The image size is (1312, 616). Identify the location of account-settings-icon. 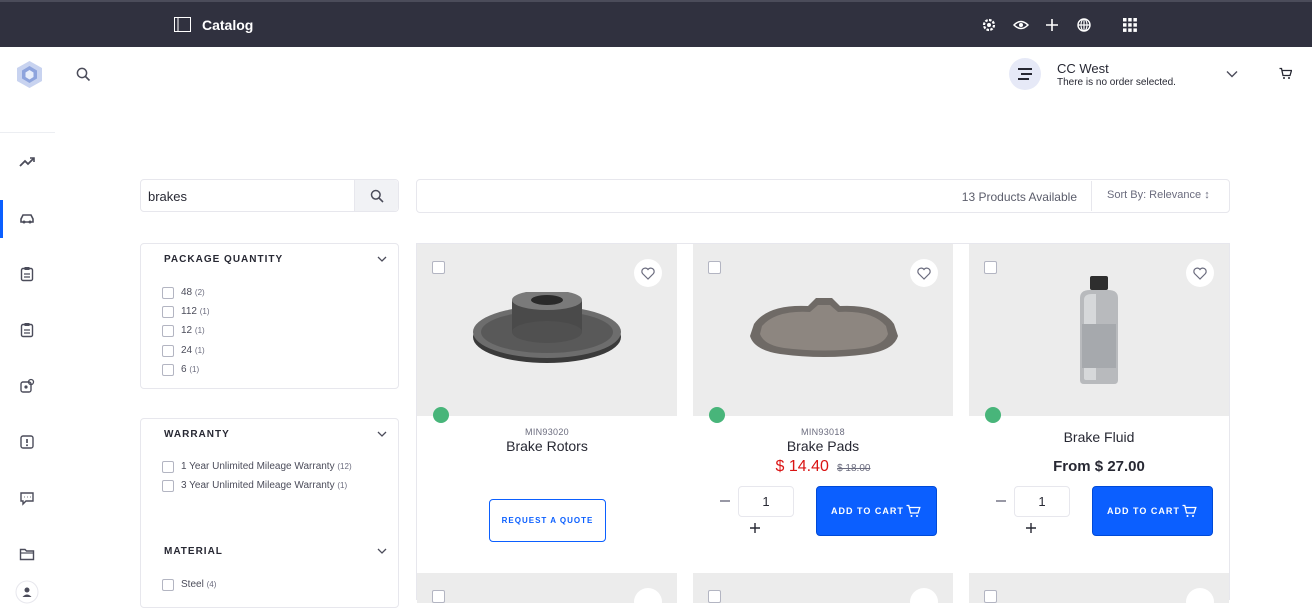
(27, 386).